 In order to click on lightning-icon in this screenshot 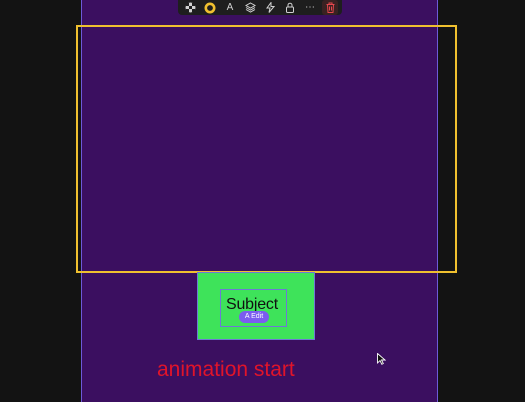, I will do `click(270, 7)`.